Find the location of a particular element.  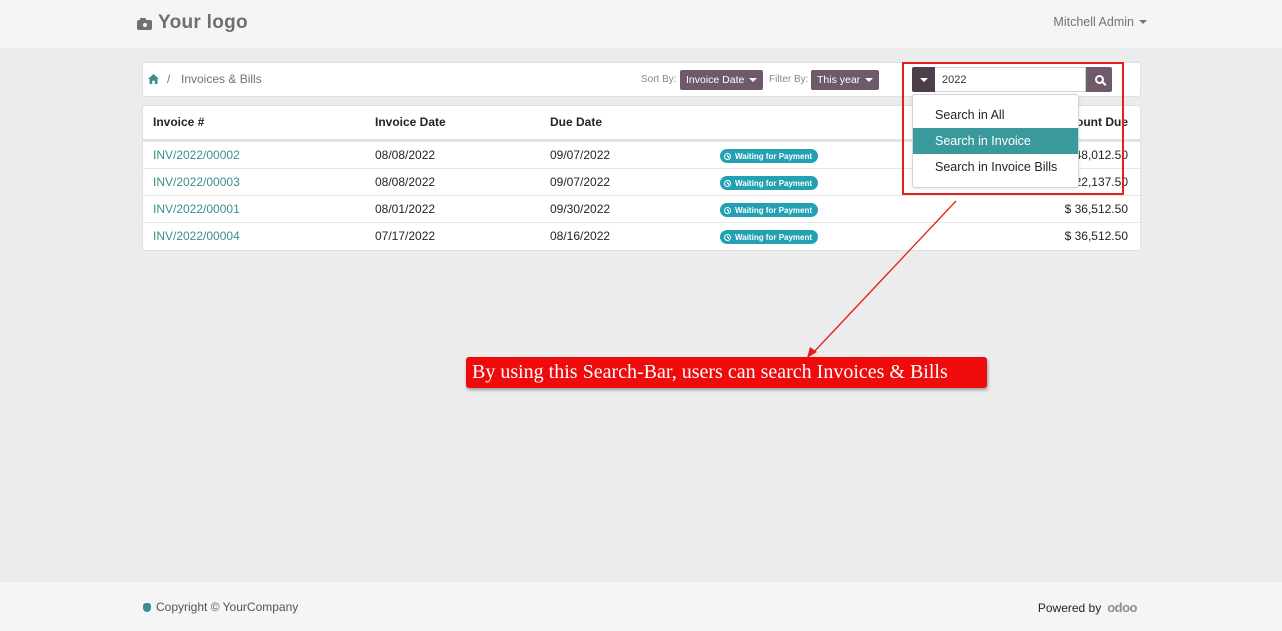

powered-by: Powered by odoo is located at coordinates (1087, 607).